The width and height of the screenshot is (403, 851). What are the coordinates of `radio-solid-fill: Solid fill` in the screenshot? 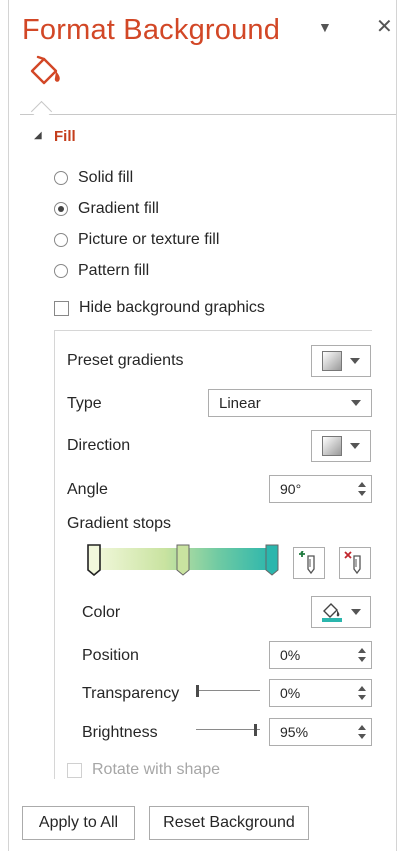 It's located at (93, 178).